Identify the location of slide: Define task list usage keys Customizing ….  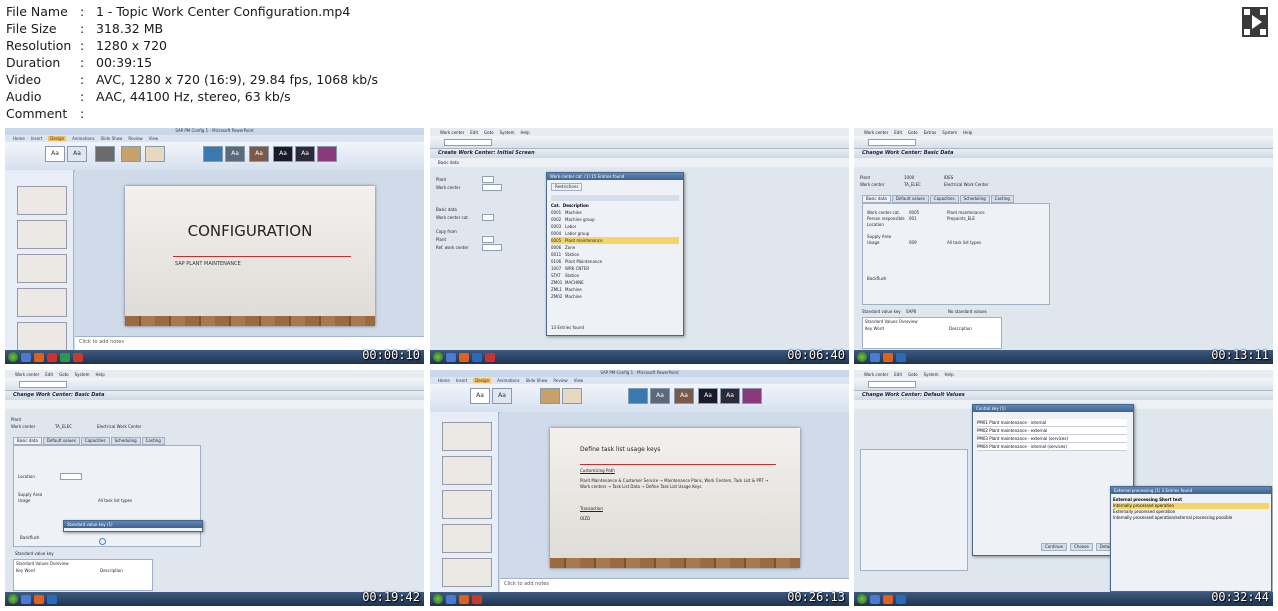
(675, 498).